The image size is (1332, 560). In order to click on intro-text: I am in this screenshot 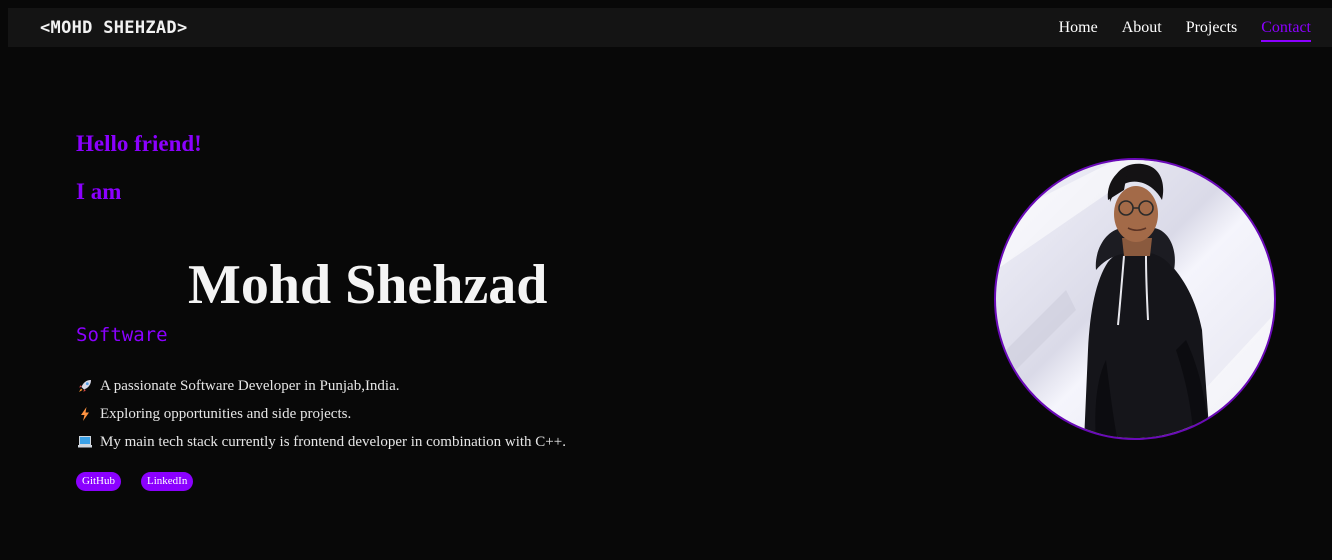, I will do `click(99, 191)`.